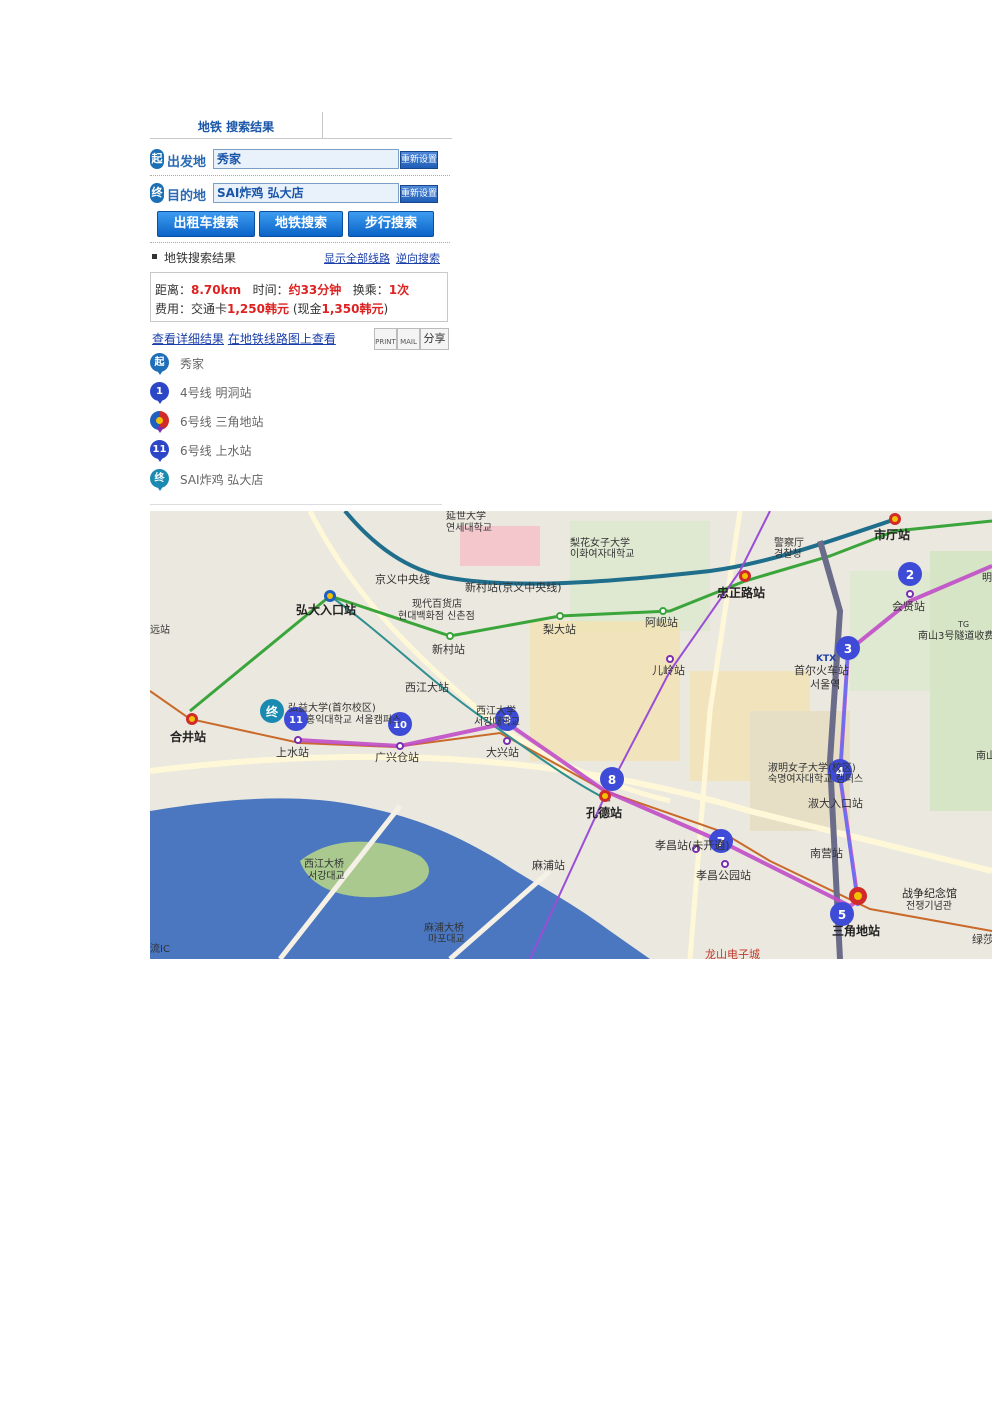 This screenshot has width=992, height=1403. What do you see at coordinates (427, 687) in the screenshot?
I see `station-label: 西江大站` at bounding box center [427, 687].